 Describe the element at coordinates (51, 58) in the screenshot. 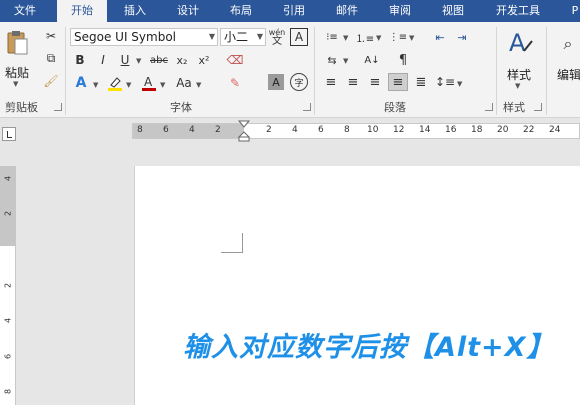

I see `copy-icon: ⧉` at that location.